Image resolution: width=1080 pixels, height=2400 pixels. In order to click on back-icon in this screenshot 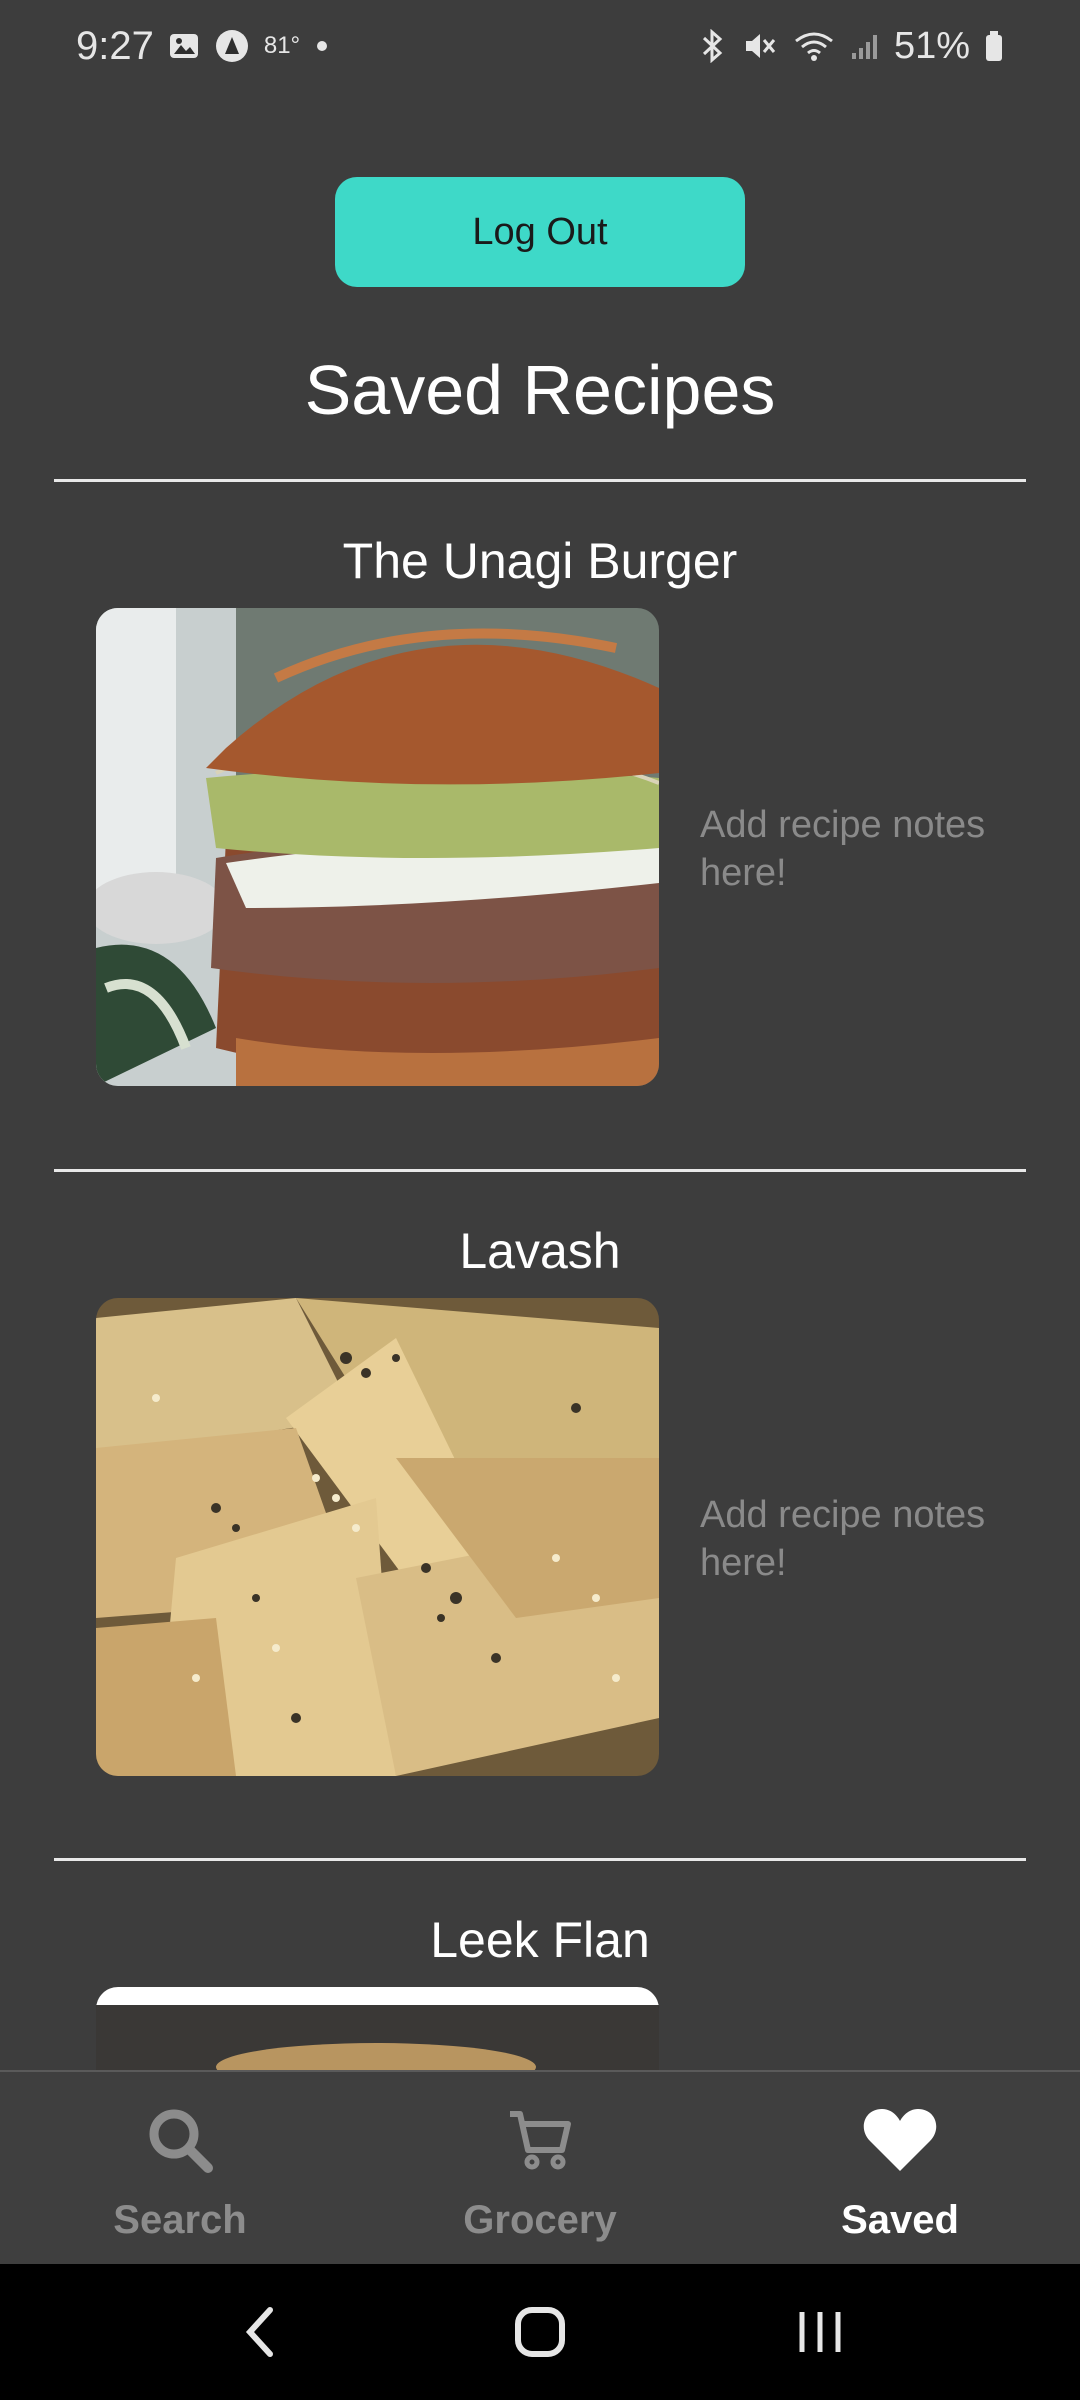, I will do `click(260, 2332)`.